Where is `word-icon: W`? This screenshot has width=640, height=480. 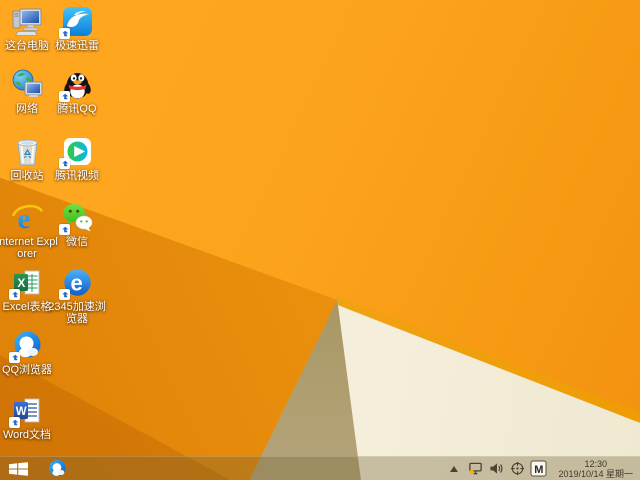 word-icon: W is located at coordinates (26, 411).